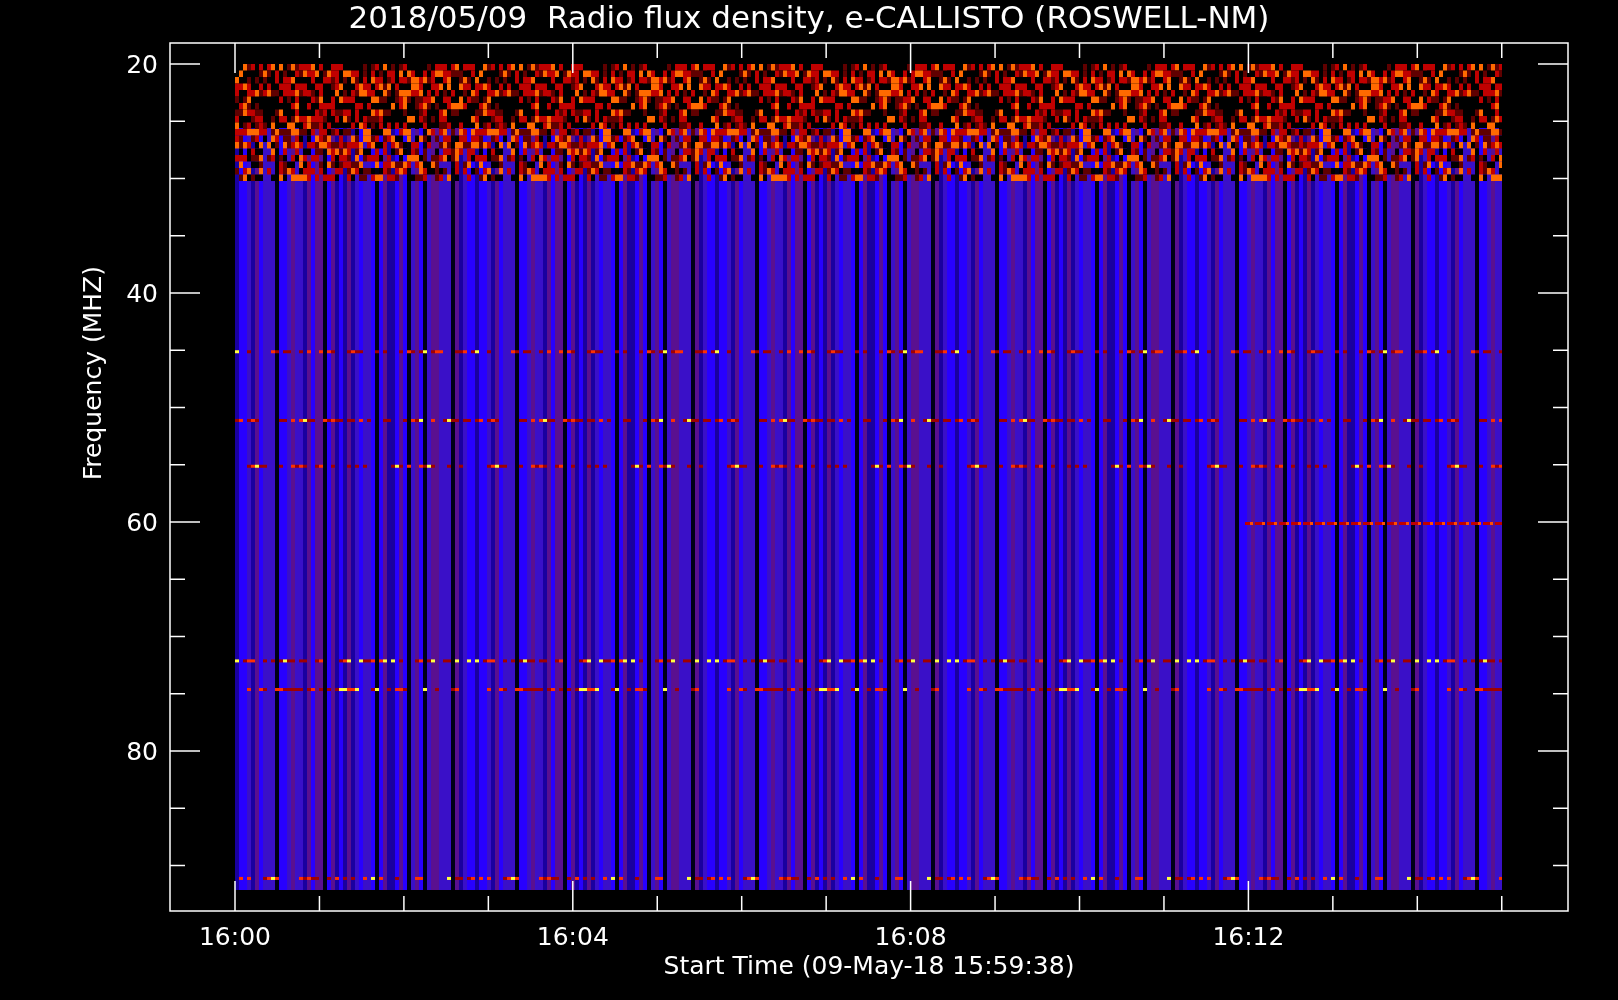 Image resolution: width=1618 pixels, height=1000 pixels. What do you see at coordinates (910, 936) in the screenshot?
I see `x-tick-label: 16:08` at bounding box center [910, 936].